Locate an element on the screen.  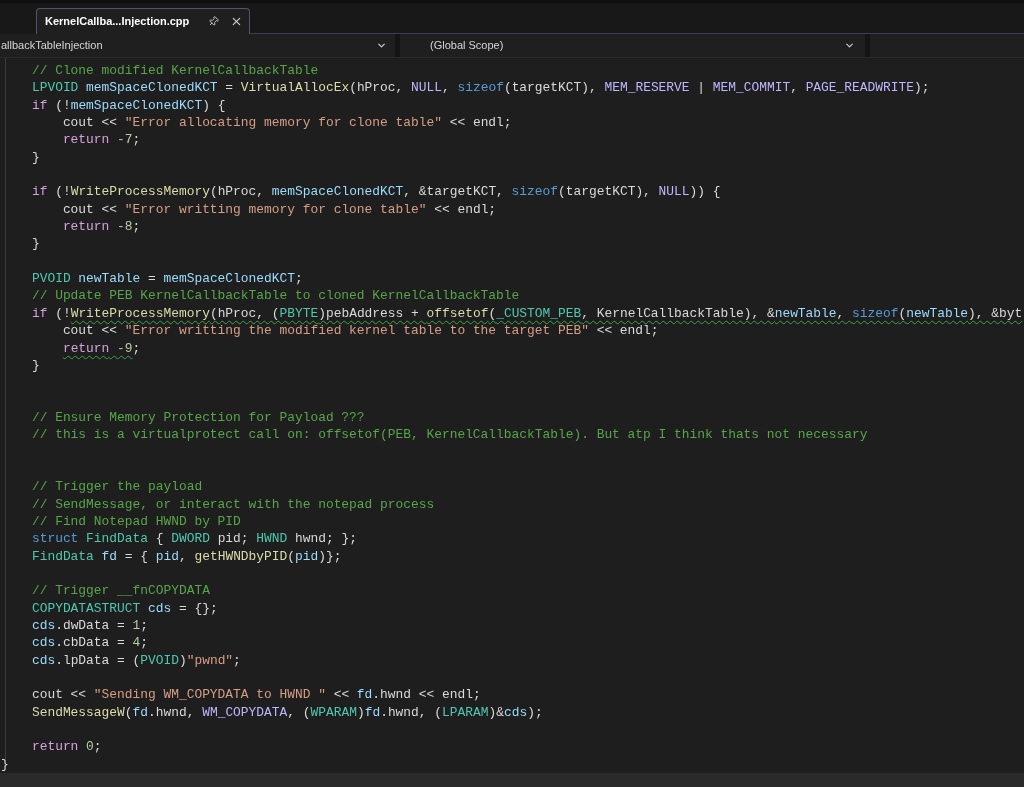
code-line: // Trigger __fnCOPYDATA is located at coordinates (120, 591).